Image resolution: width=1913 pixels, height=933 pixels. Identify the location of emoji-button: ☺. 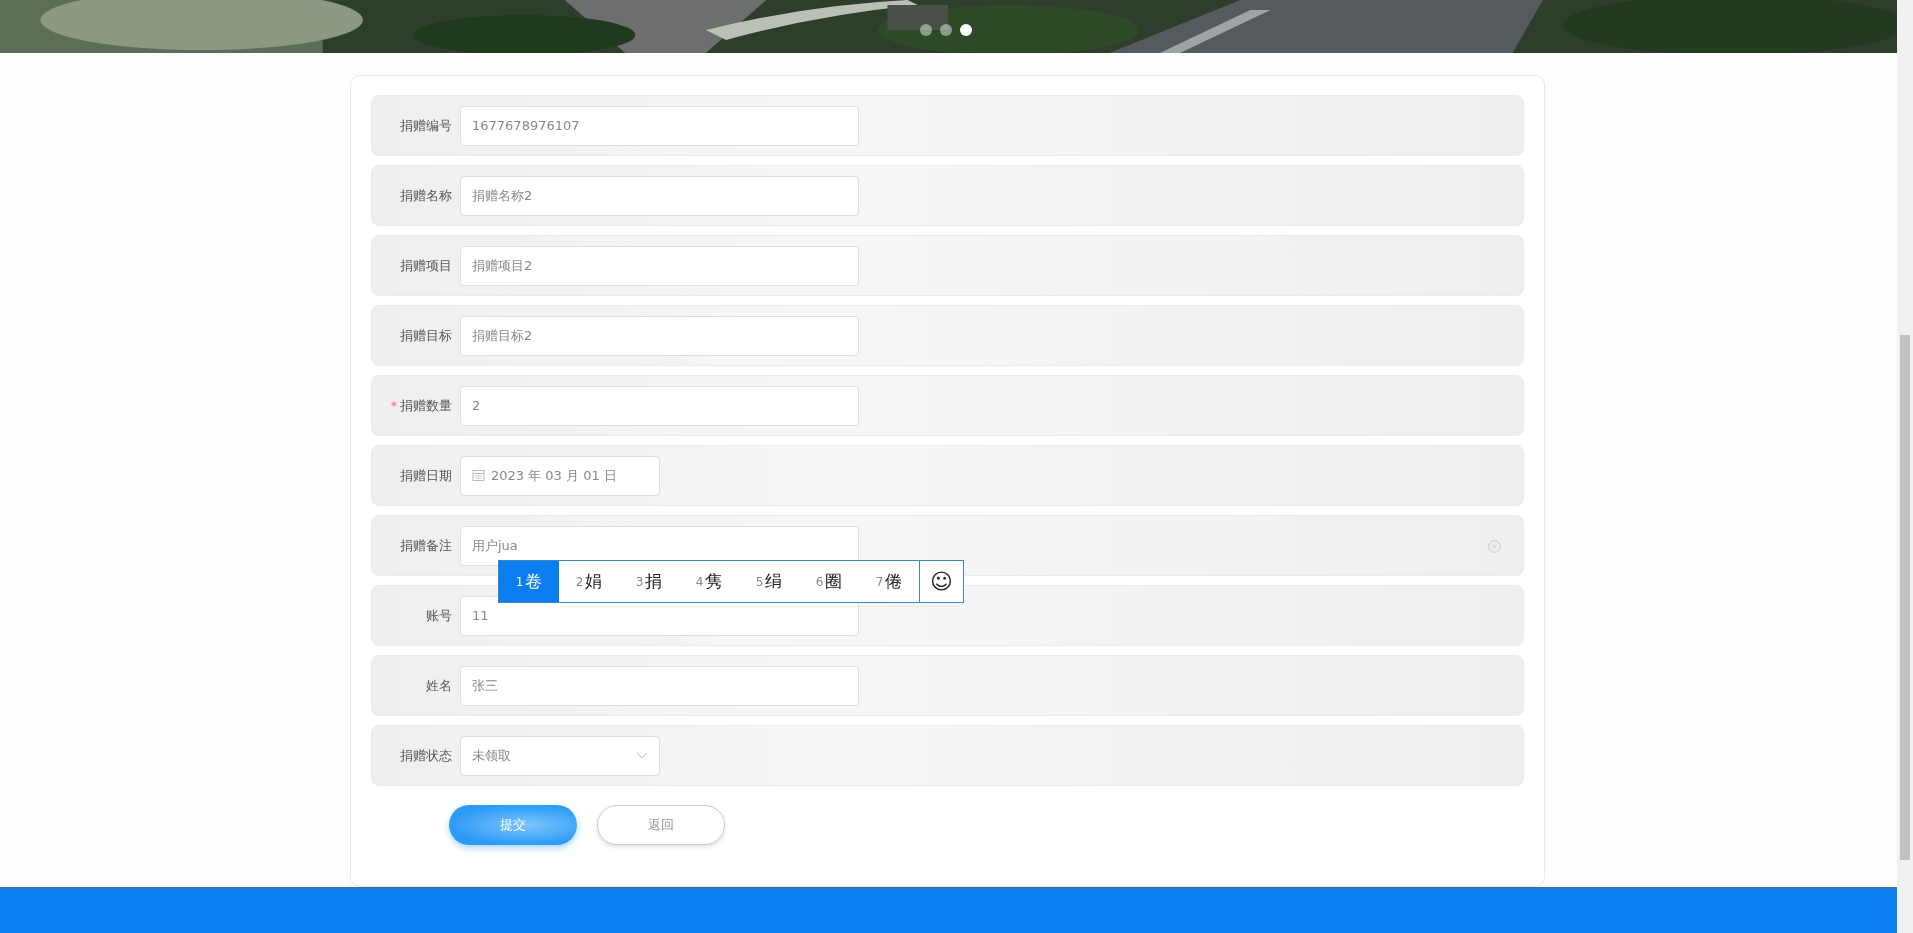
(941, 581).